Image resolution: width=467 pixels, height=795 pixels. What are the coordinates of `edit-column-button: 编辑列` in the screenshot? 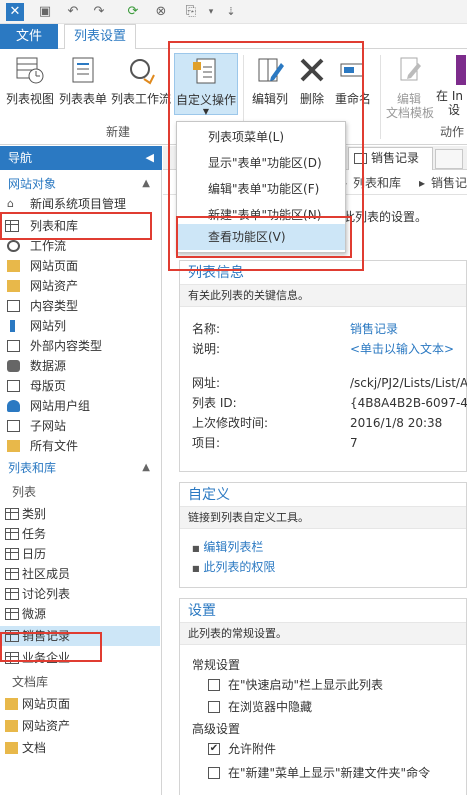 It's located at (270, 80).